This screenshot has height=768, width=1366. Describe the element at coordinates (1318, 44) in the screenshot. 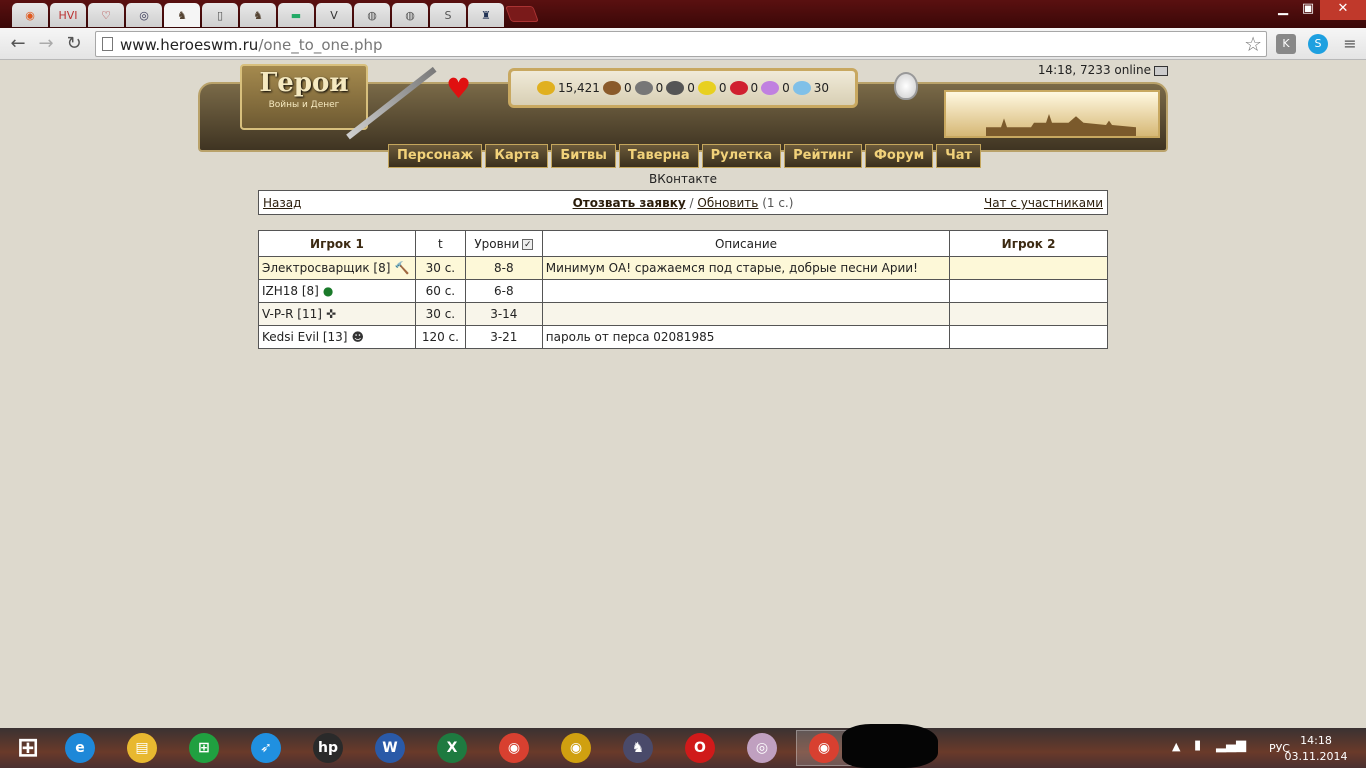

I see `skype-icon: S` at that location.